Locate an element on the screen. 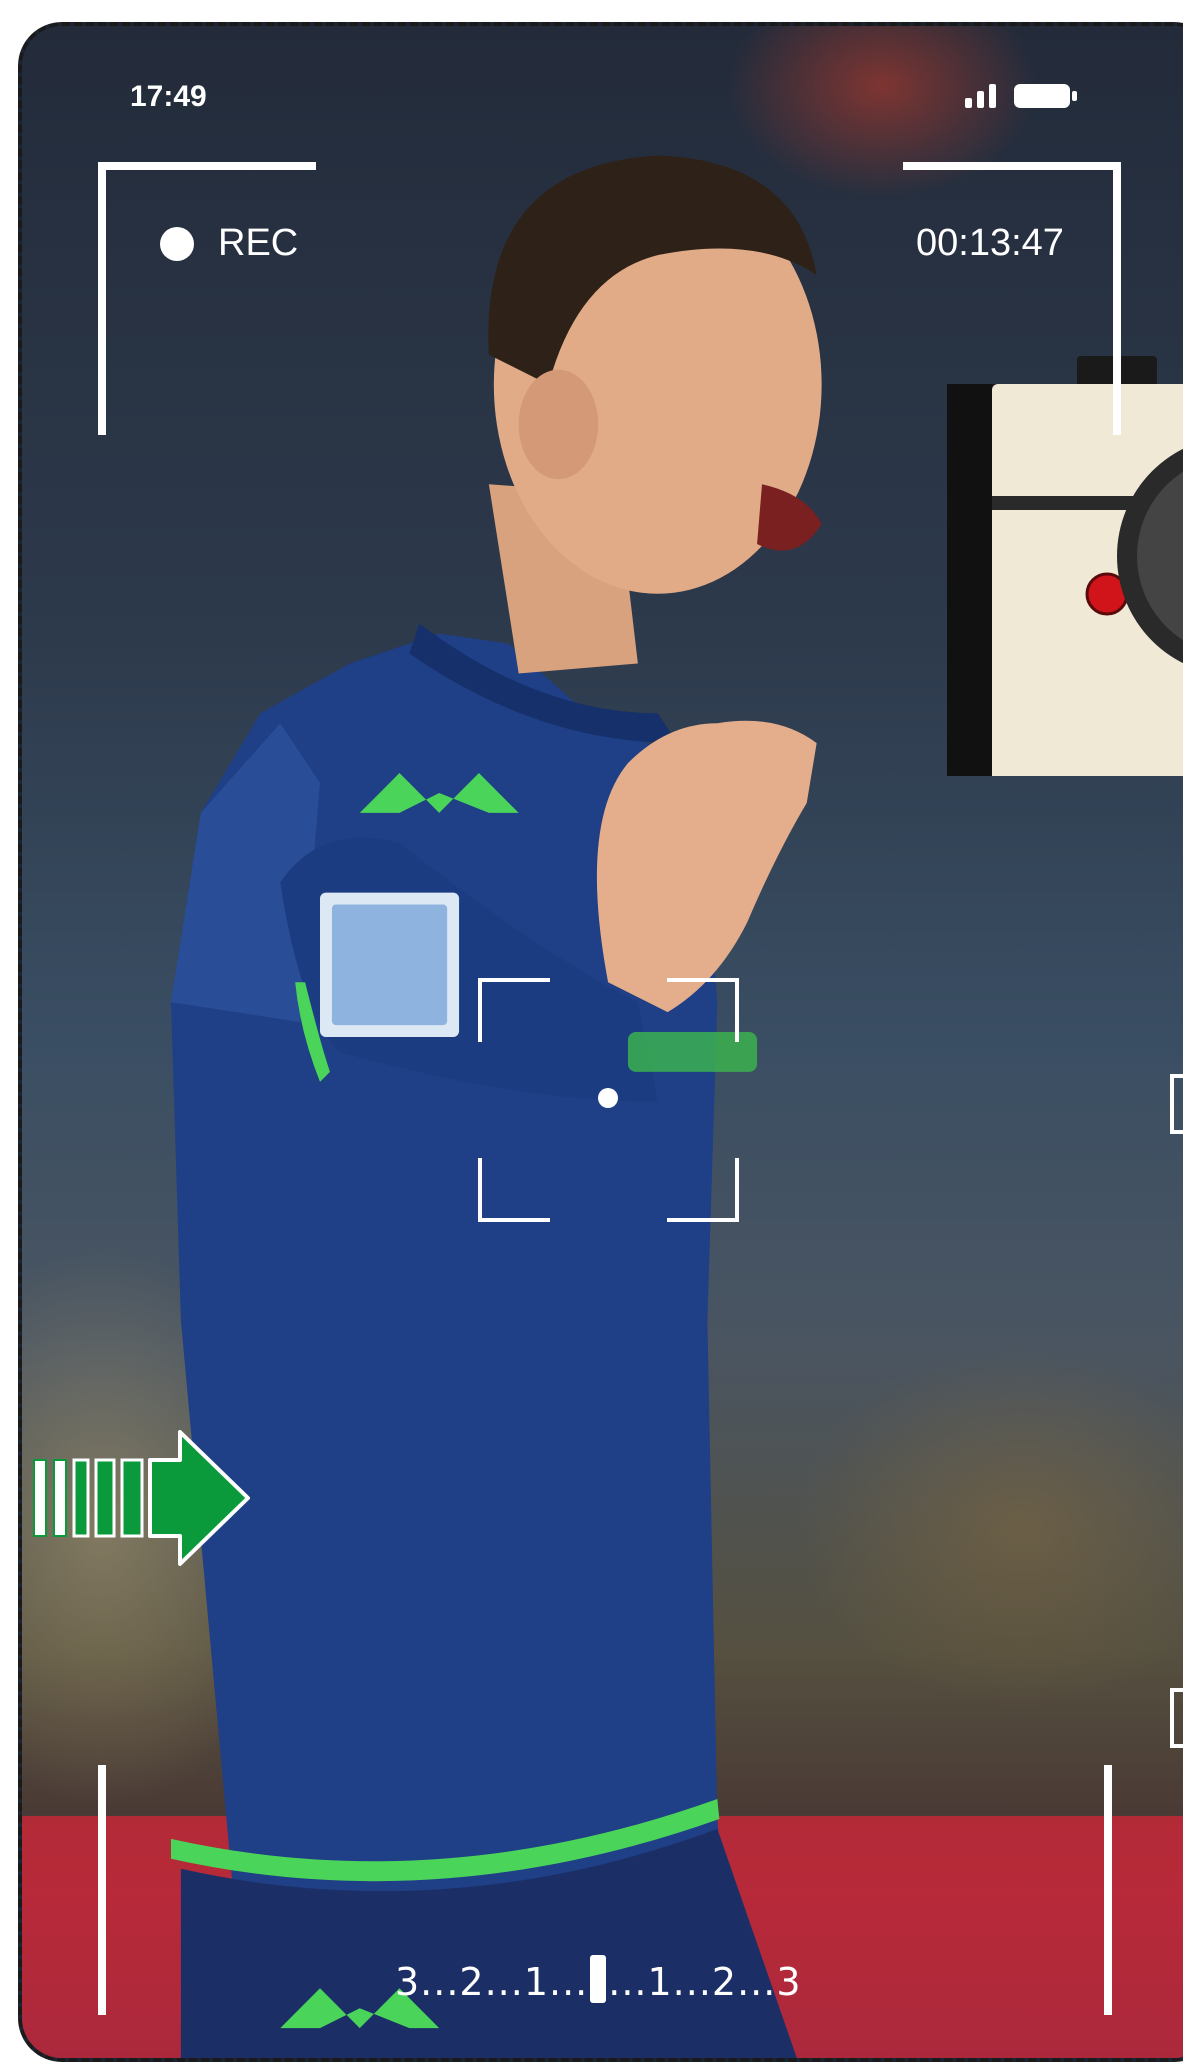 The image size is (1183, 2067). frame-corner-top-right is located at coordinates (1012, 298).